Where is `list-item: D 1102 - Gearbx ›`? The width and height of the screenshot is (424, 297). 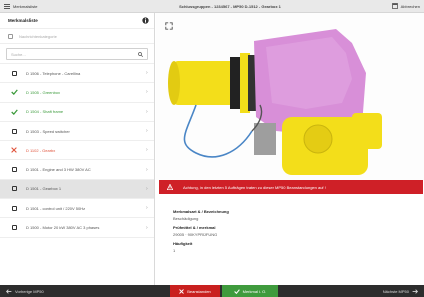 list-item: D 1102 - Gearbx › is located at coordinates (77, 151).